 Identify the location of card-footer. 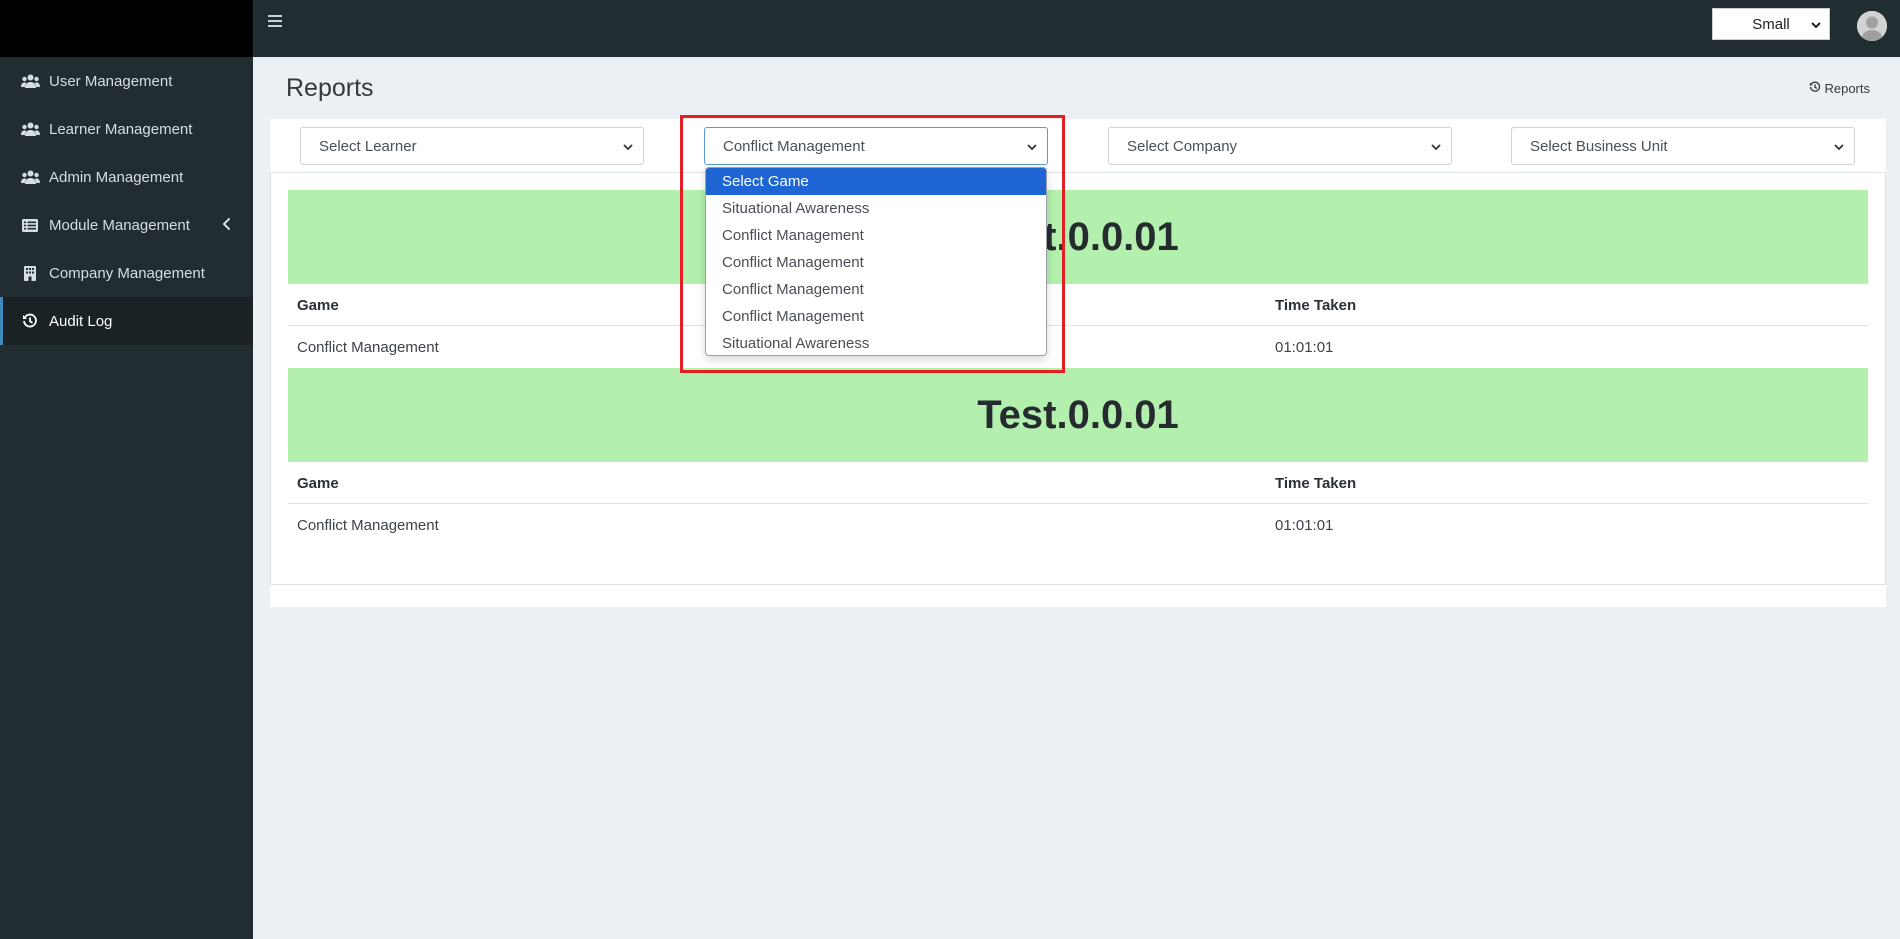
(1078, 595).